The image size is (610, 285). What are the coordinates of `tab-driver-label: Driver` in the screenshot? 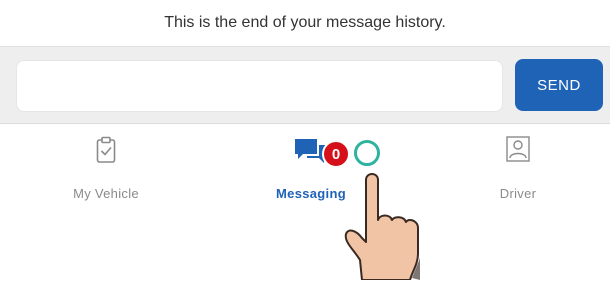 It's located at (518, 193).